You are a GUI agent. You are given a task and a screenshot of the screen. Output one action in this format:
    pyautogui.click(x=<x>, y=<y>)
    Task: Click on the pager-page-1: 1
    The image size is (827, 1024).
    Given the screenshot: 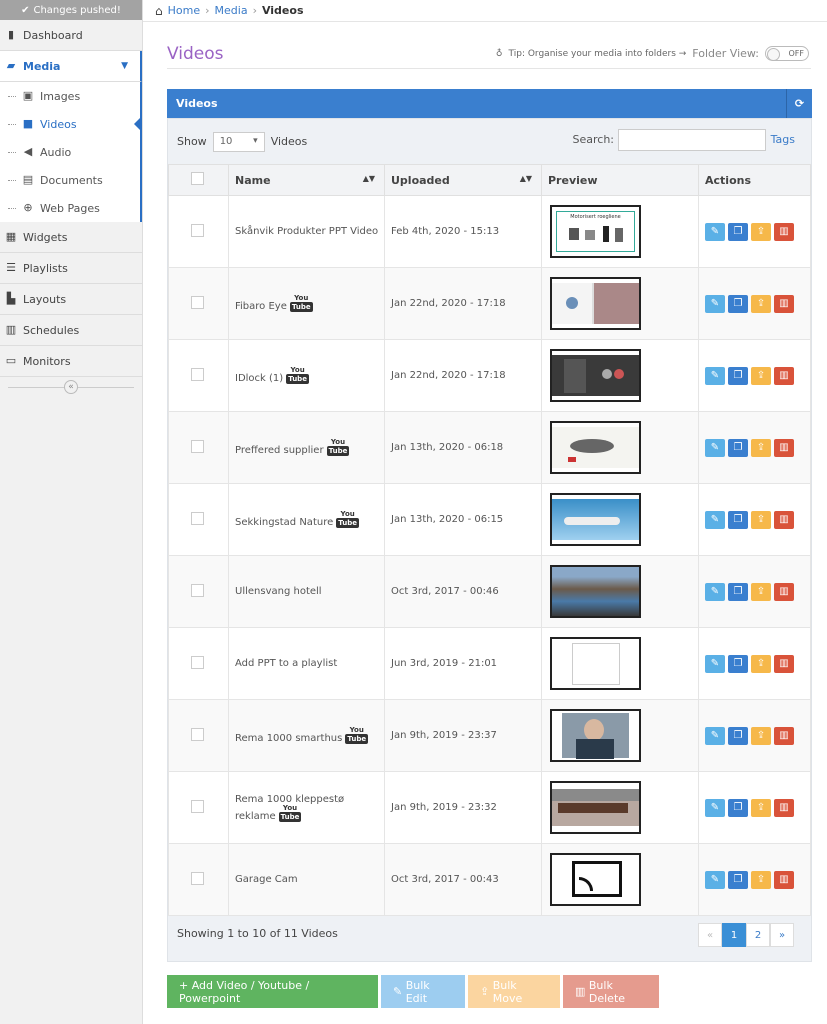 What is the action you would take?
    pyautogui.click(x=734, y=935)
    